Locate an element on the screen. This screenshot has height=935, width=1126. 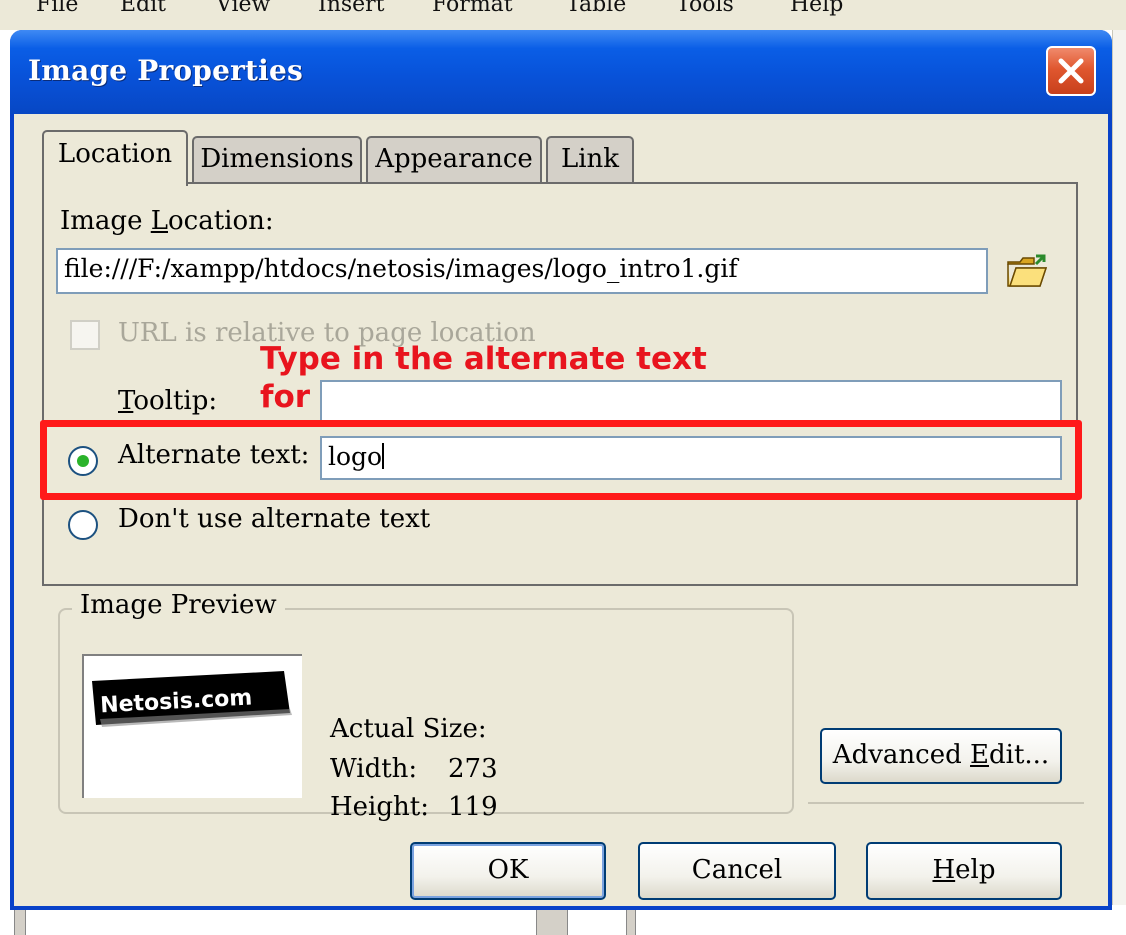
background-window-edge is located at coordinates (1119, 482).